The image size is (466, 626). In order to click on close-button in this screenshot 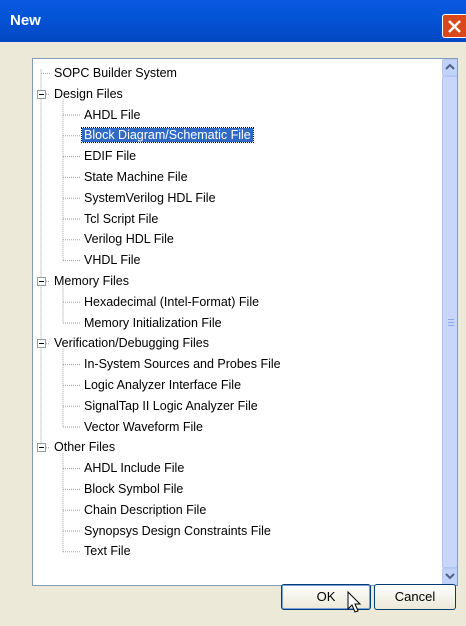, I will do `click(454, 26)`.